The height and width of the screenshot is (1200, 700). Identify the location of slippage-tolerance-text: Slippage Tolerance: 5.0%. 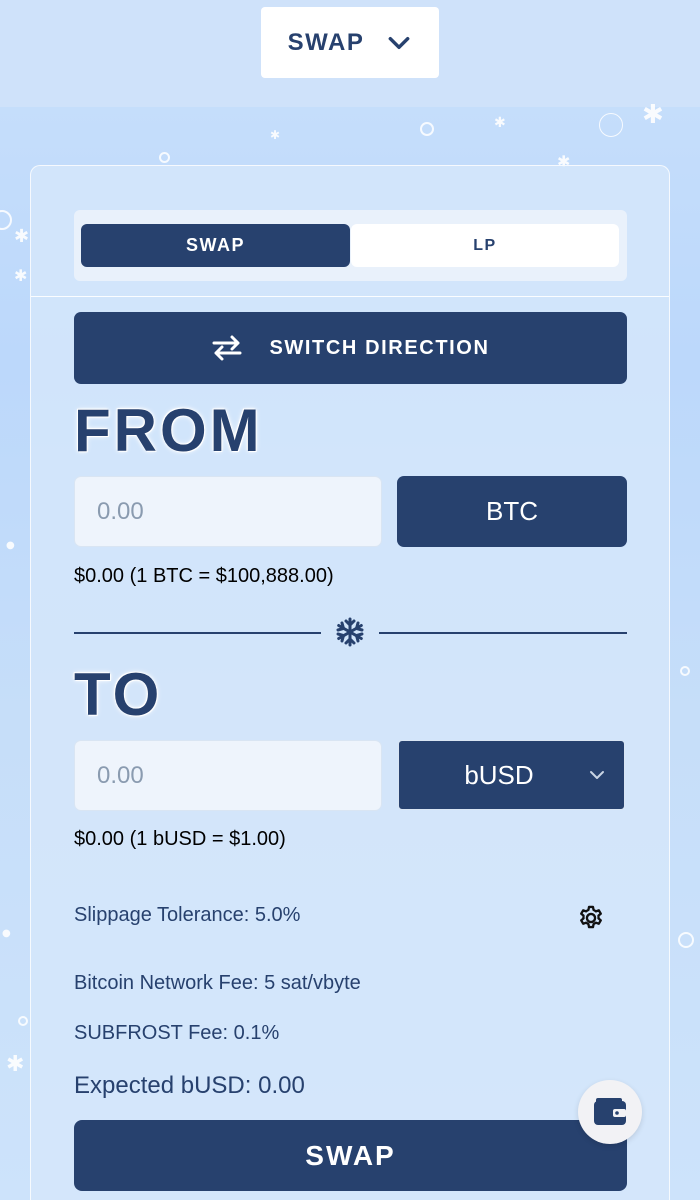
(187, 915).